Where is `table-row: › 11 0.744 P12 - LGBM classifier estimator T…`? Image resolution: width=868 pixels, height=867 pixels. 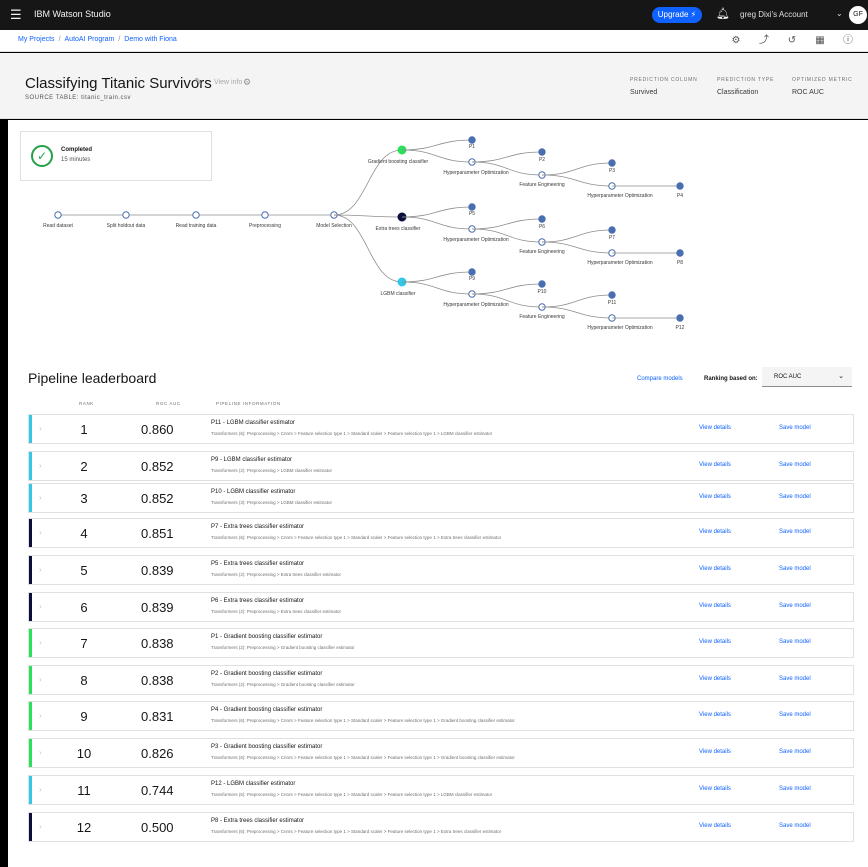
table-row: › 11 0.744 P12 - LGBM classifier estimator T… is located at coordinates (441, 790).